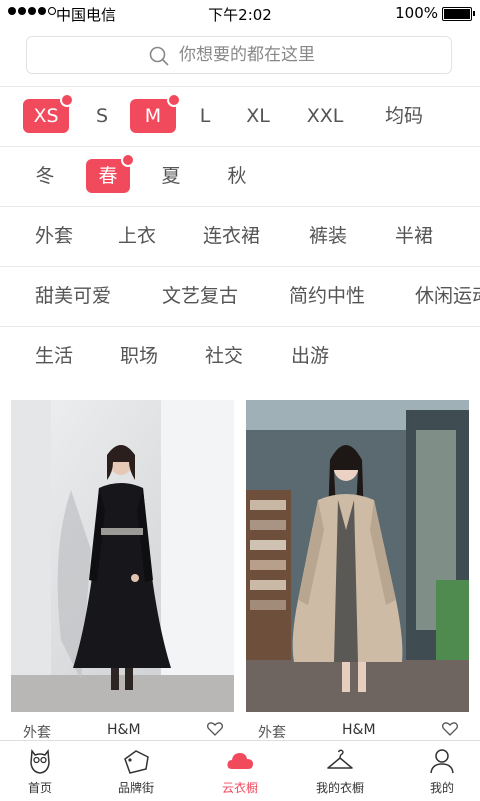 Image resolution: width=480 pixels, height=801 pixels. I want to click on style-option: 文艺复古, so click(200, 296).